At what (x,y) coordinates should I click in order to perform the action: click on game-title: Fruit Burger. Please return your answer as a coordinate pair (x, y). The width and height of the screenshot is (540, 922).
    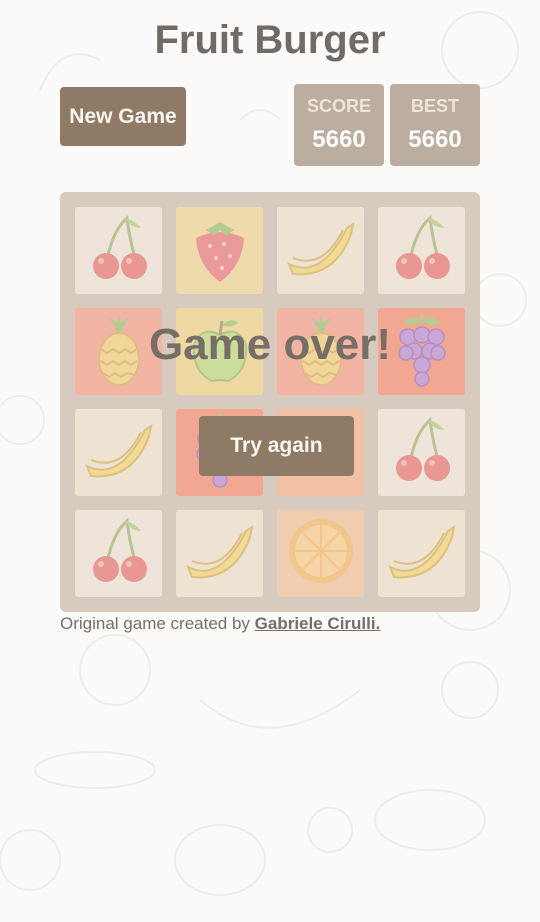
    Looking at the image, I should click on (270, 40).